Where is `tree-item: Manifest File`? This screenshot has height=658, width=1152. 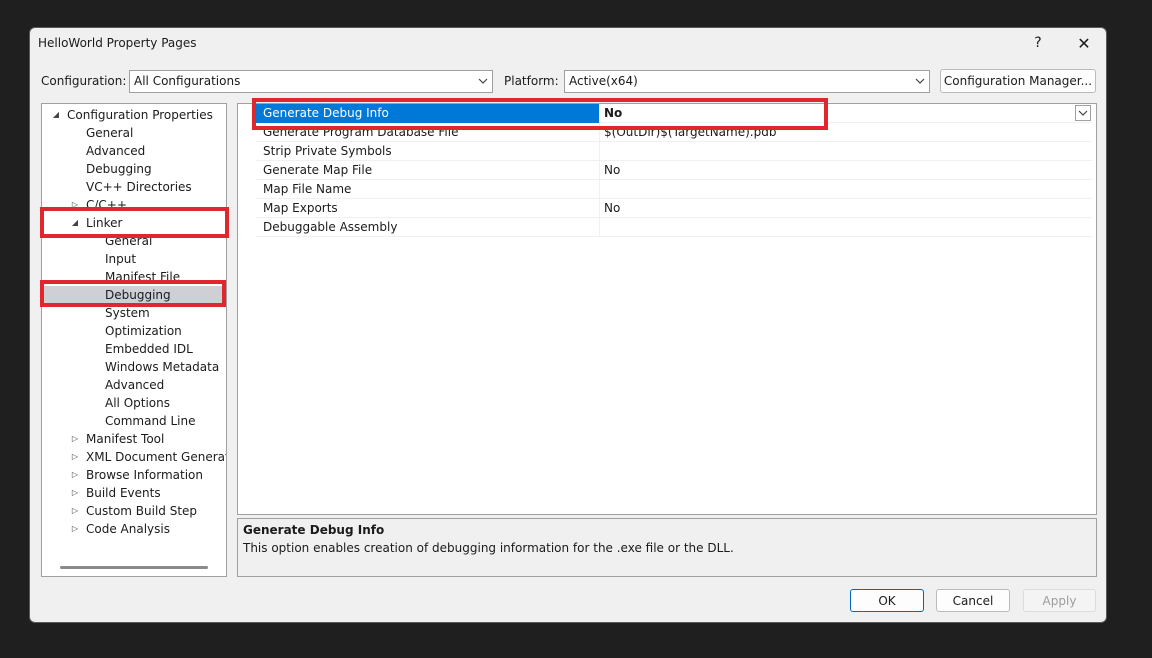
tree-item: Manifest File is located at coordinates (134, 277).